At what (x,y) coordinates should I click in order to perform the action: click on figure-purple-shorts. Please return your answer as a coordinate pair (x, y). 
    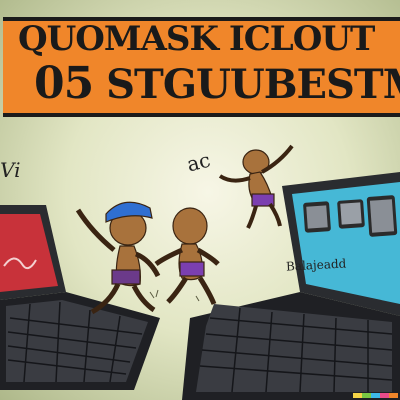
    Looking at the image, I should click on (187, 256).